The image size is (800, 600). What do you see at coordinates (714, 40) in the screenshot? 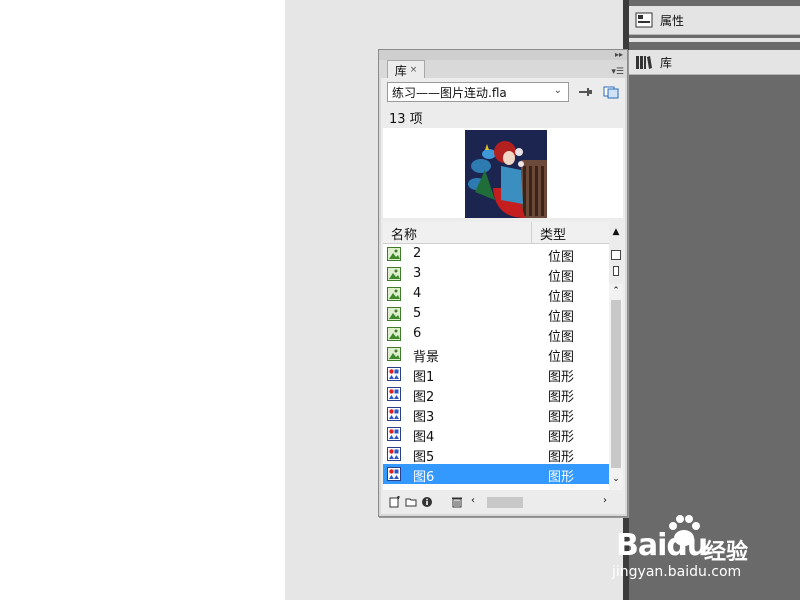
I see `dock-separator` at bounding box center [714, 40].